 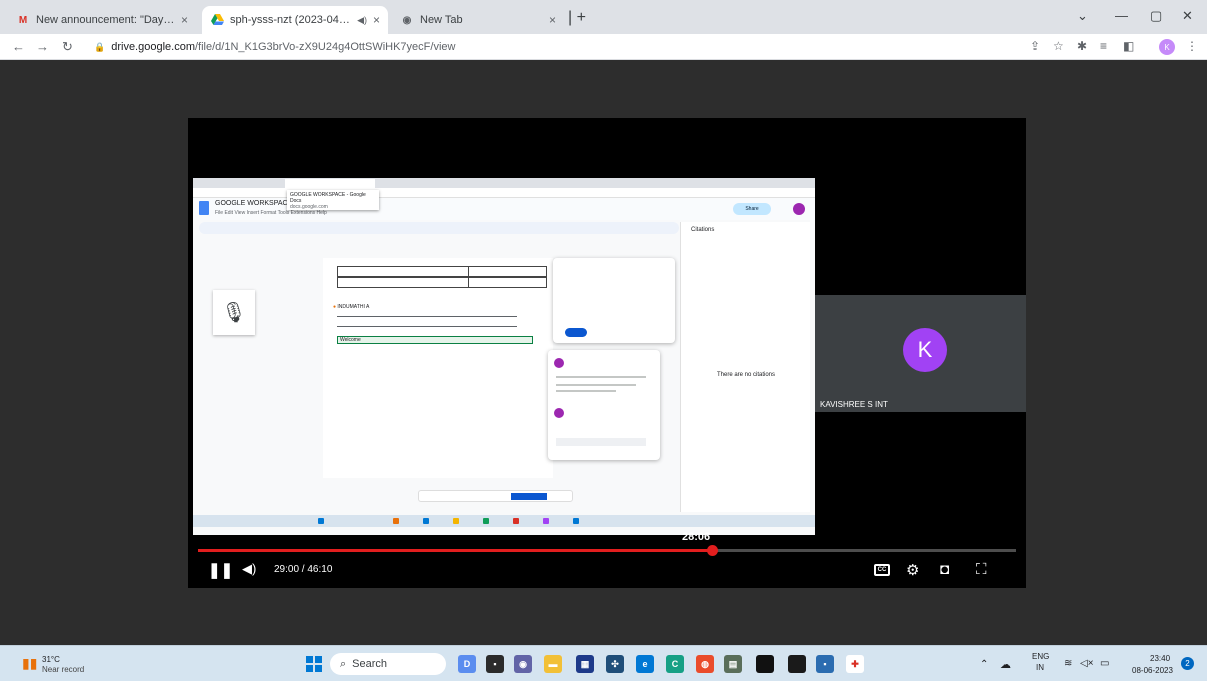 I want to click on app-icon, so click(x=797, y=664).